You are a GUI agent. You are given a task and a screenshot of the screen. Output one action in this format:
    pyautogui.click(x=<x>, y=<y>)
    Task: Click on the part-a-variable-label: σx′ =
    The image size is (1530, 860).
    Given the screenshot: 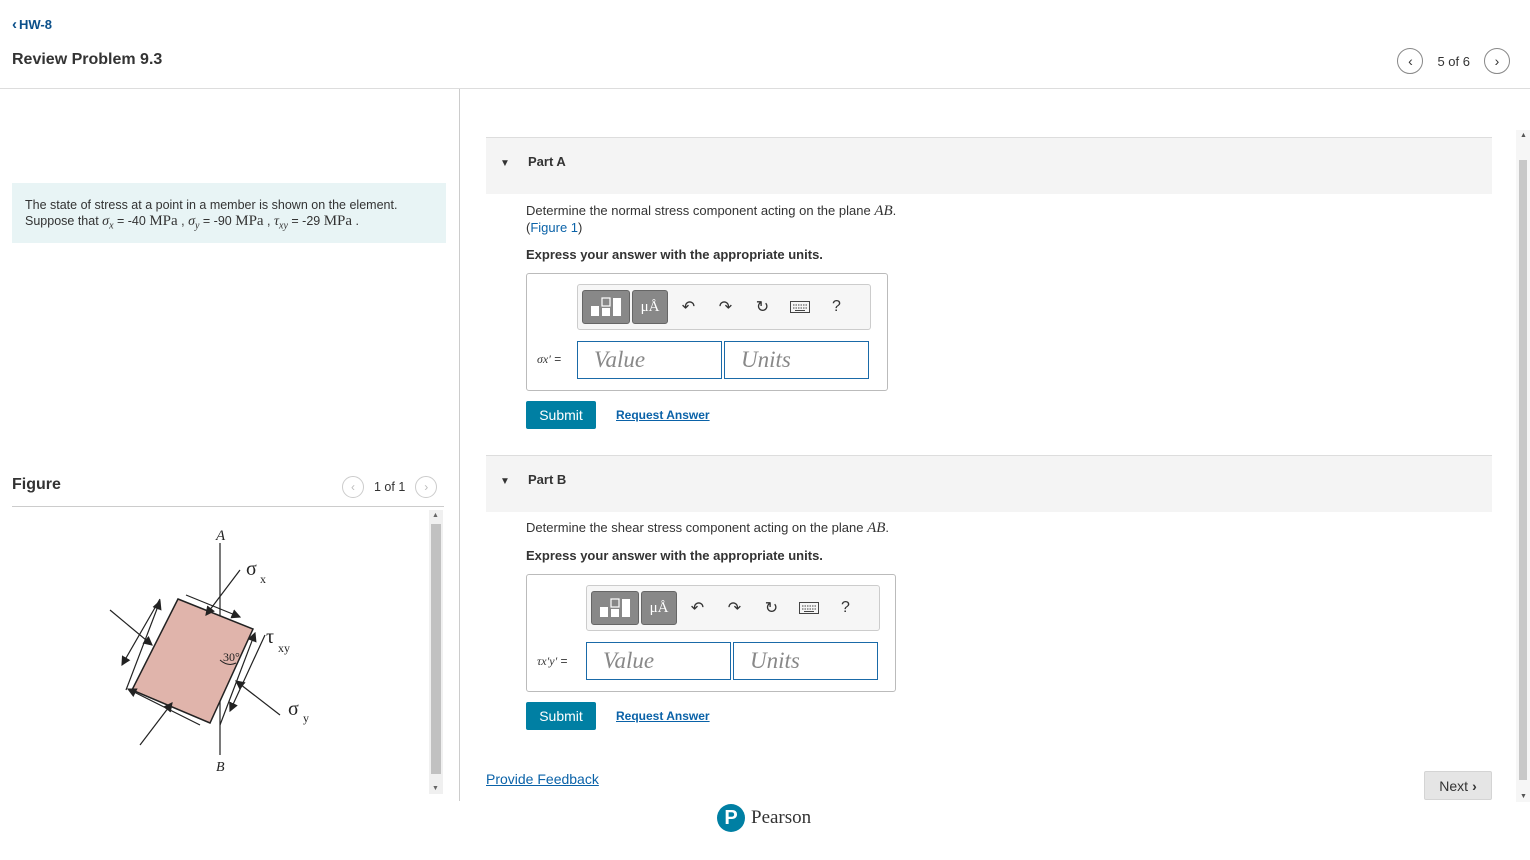 What is the action you would take?
    pyautogui.click(x=549, y=359)
    